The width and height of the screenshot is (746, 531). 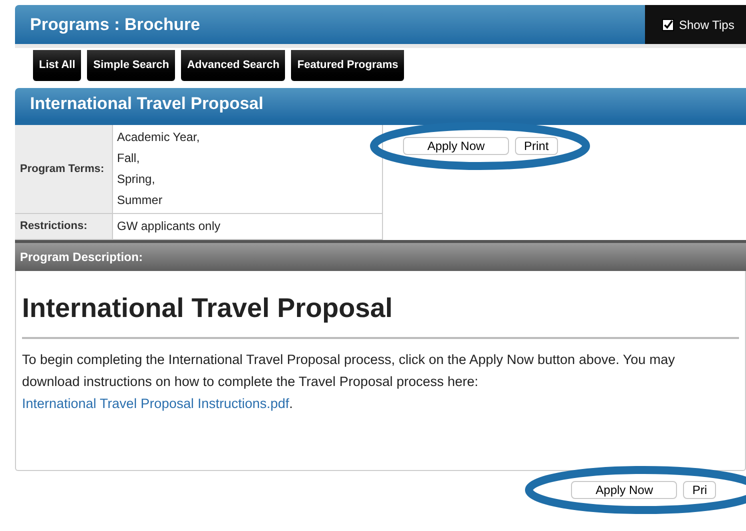 What do you see at coordinates (156, 403) in the screenshot?
I see `instructions-link: International Travel Proposal Instructions.pdf` at bounding box center [156, 403].